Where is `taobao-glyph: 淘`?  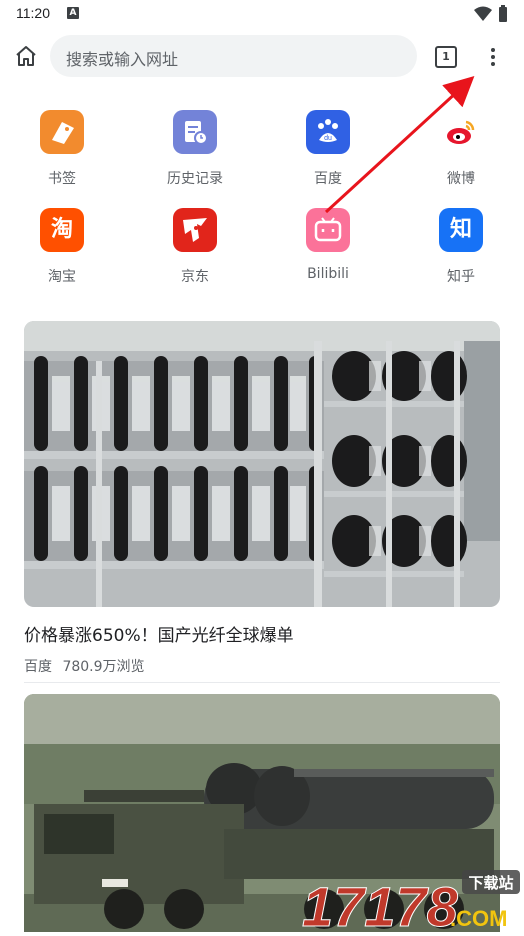
taobao-glyph: 淘 is located at coordinates (61, 229).